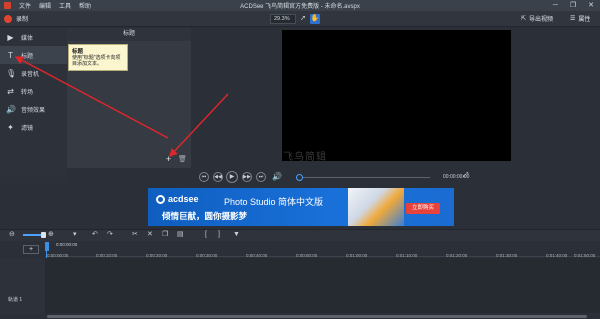 This screenshot has width=600, height=319. Describe the element at coordinates (110, 235) in the screenshot. I see `redo-icon: ↷` at that location.